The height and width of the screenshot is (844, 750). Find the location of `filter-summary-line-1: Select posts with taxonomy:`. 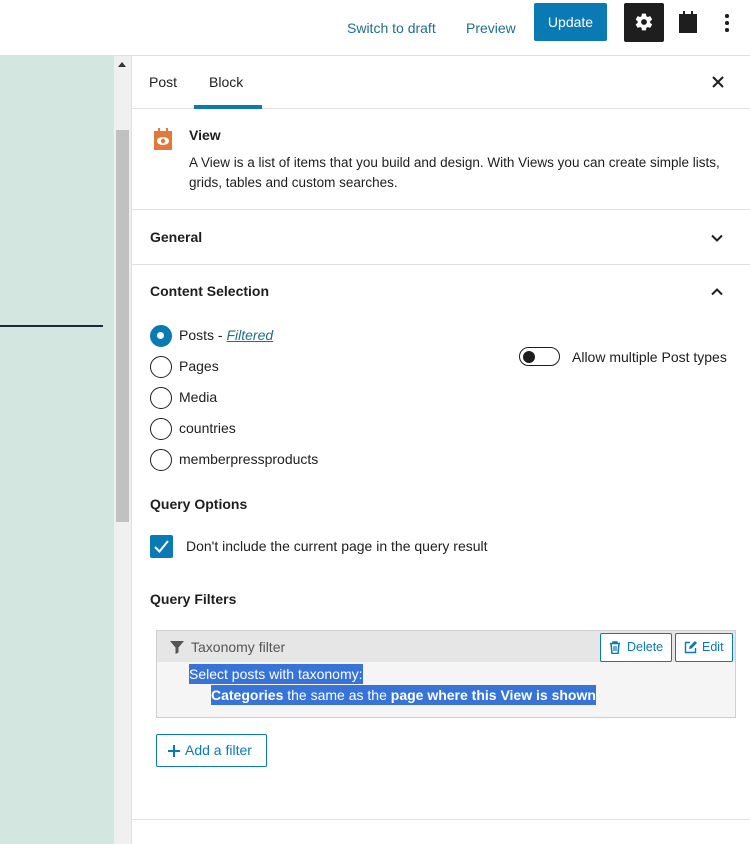

filter-summary-line-1: Select posts with taxonomy: is located at coordinates (276, 674).